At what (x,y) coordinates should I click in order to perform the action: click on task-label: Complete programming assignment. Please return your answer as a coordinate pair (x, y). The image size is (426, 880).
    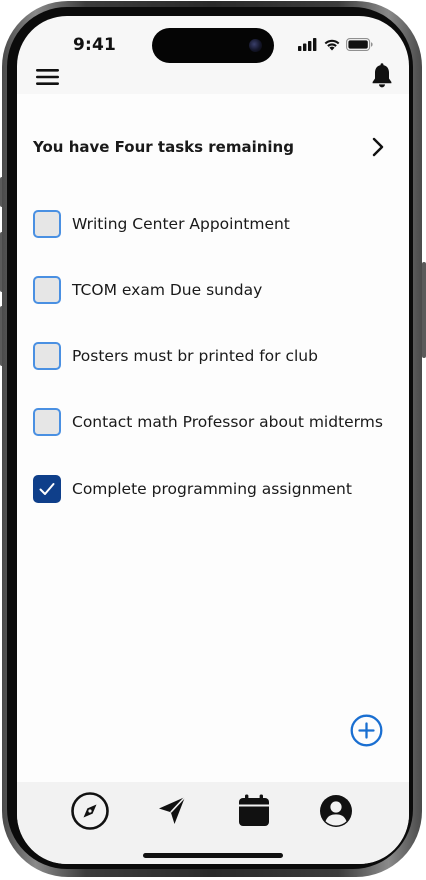
    Looking at the image, I should click on (212, 489).